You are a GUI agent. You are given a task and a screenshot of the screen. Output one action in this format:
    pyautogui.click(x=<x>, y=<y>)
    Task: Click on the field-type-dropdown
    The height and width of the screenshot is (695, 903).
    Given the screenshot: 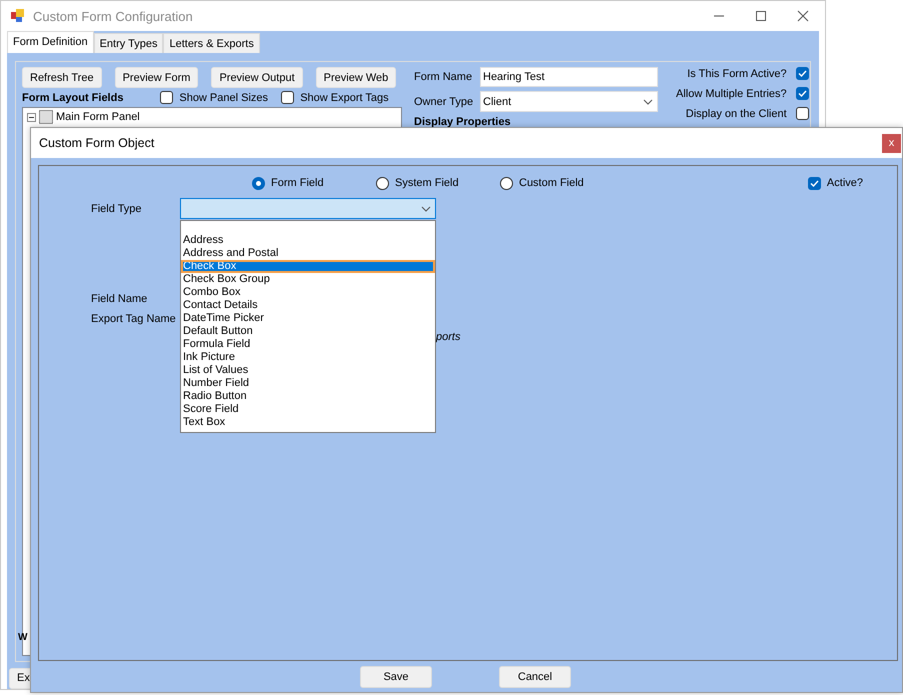 What is the action you would take?
    pyautogui.click(x=308, y=208)
    